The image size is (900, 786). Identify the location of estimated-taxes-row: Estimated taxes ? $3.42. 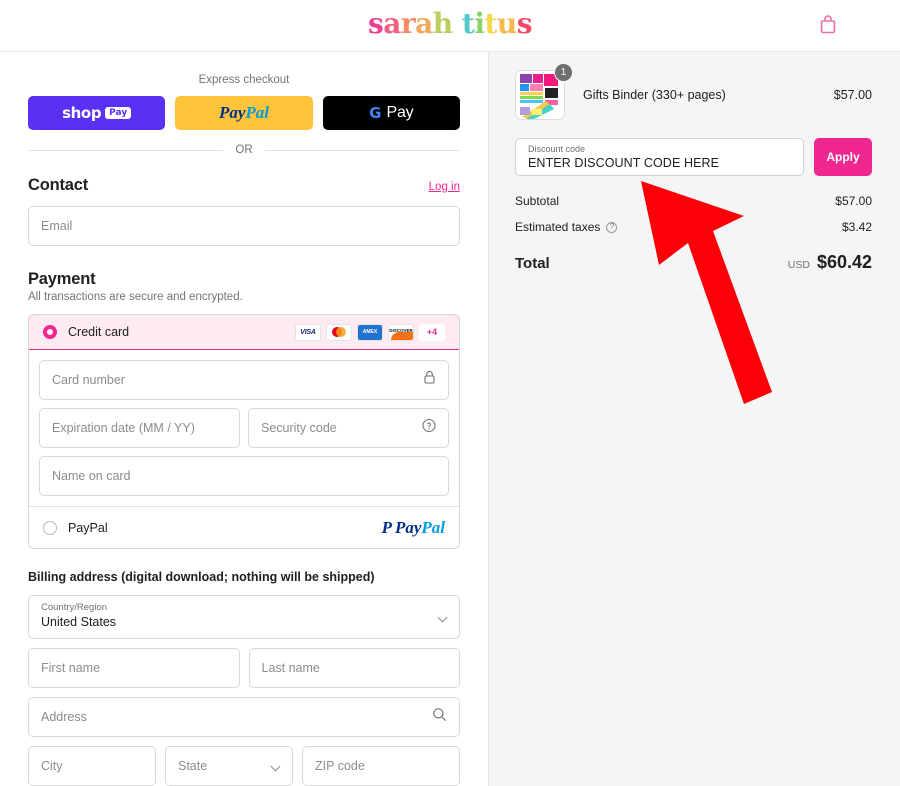
(693, 227).